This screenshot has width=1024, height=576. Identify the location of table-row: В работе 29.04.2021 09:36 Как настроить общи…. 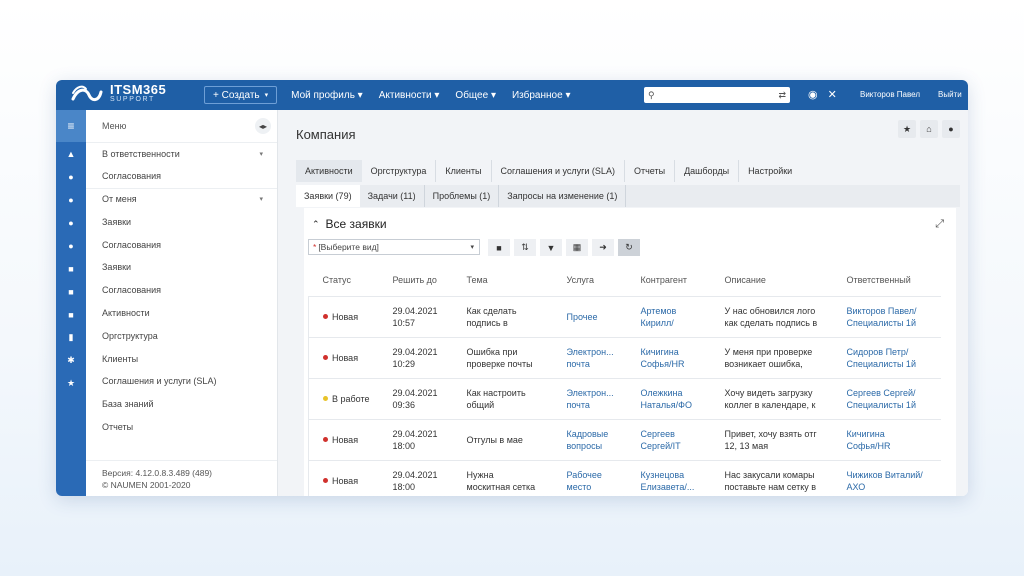
(624, 398).